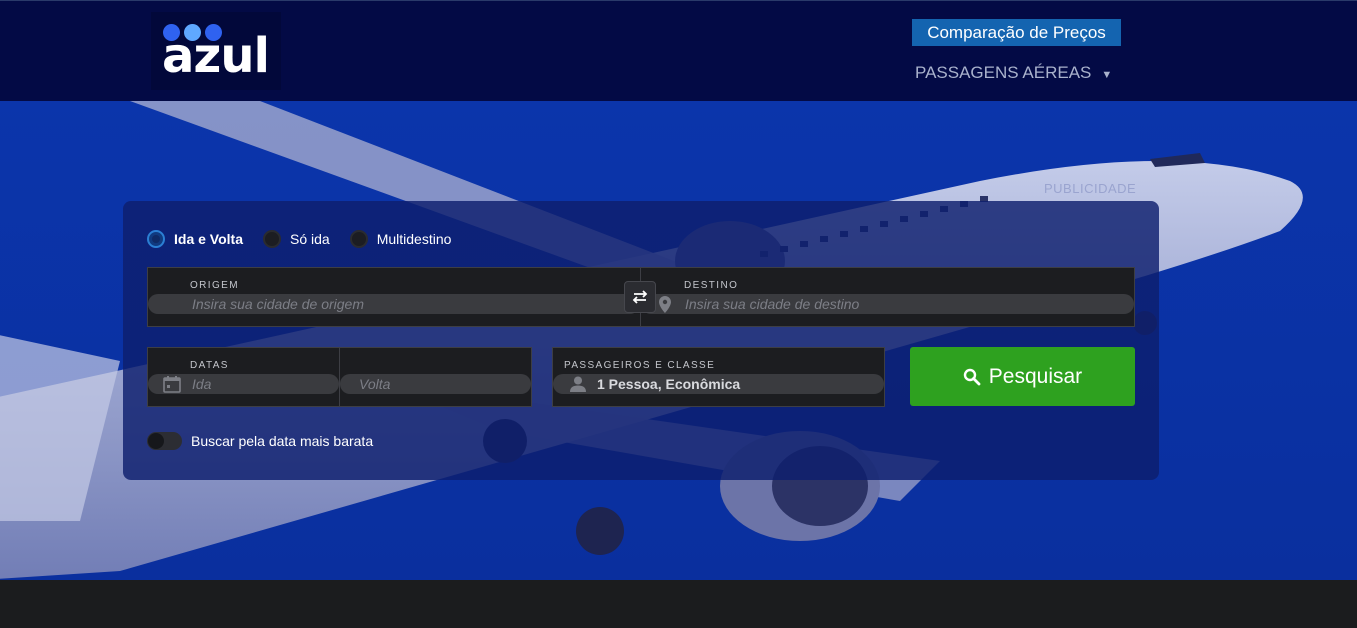 The width and height of the screenshot is (1357, 628). I want to click on return-date-input, so click(435, 384).